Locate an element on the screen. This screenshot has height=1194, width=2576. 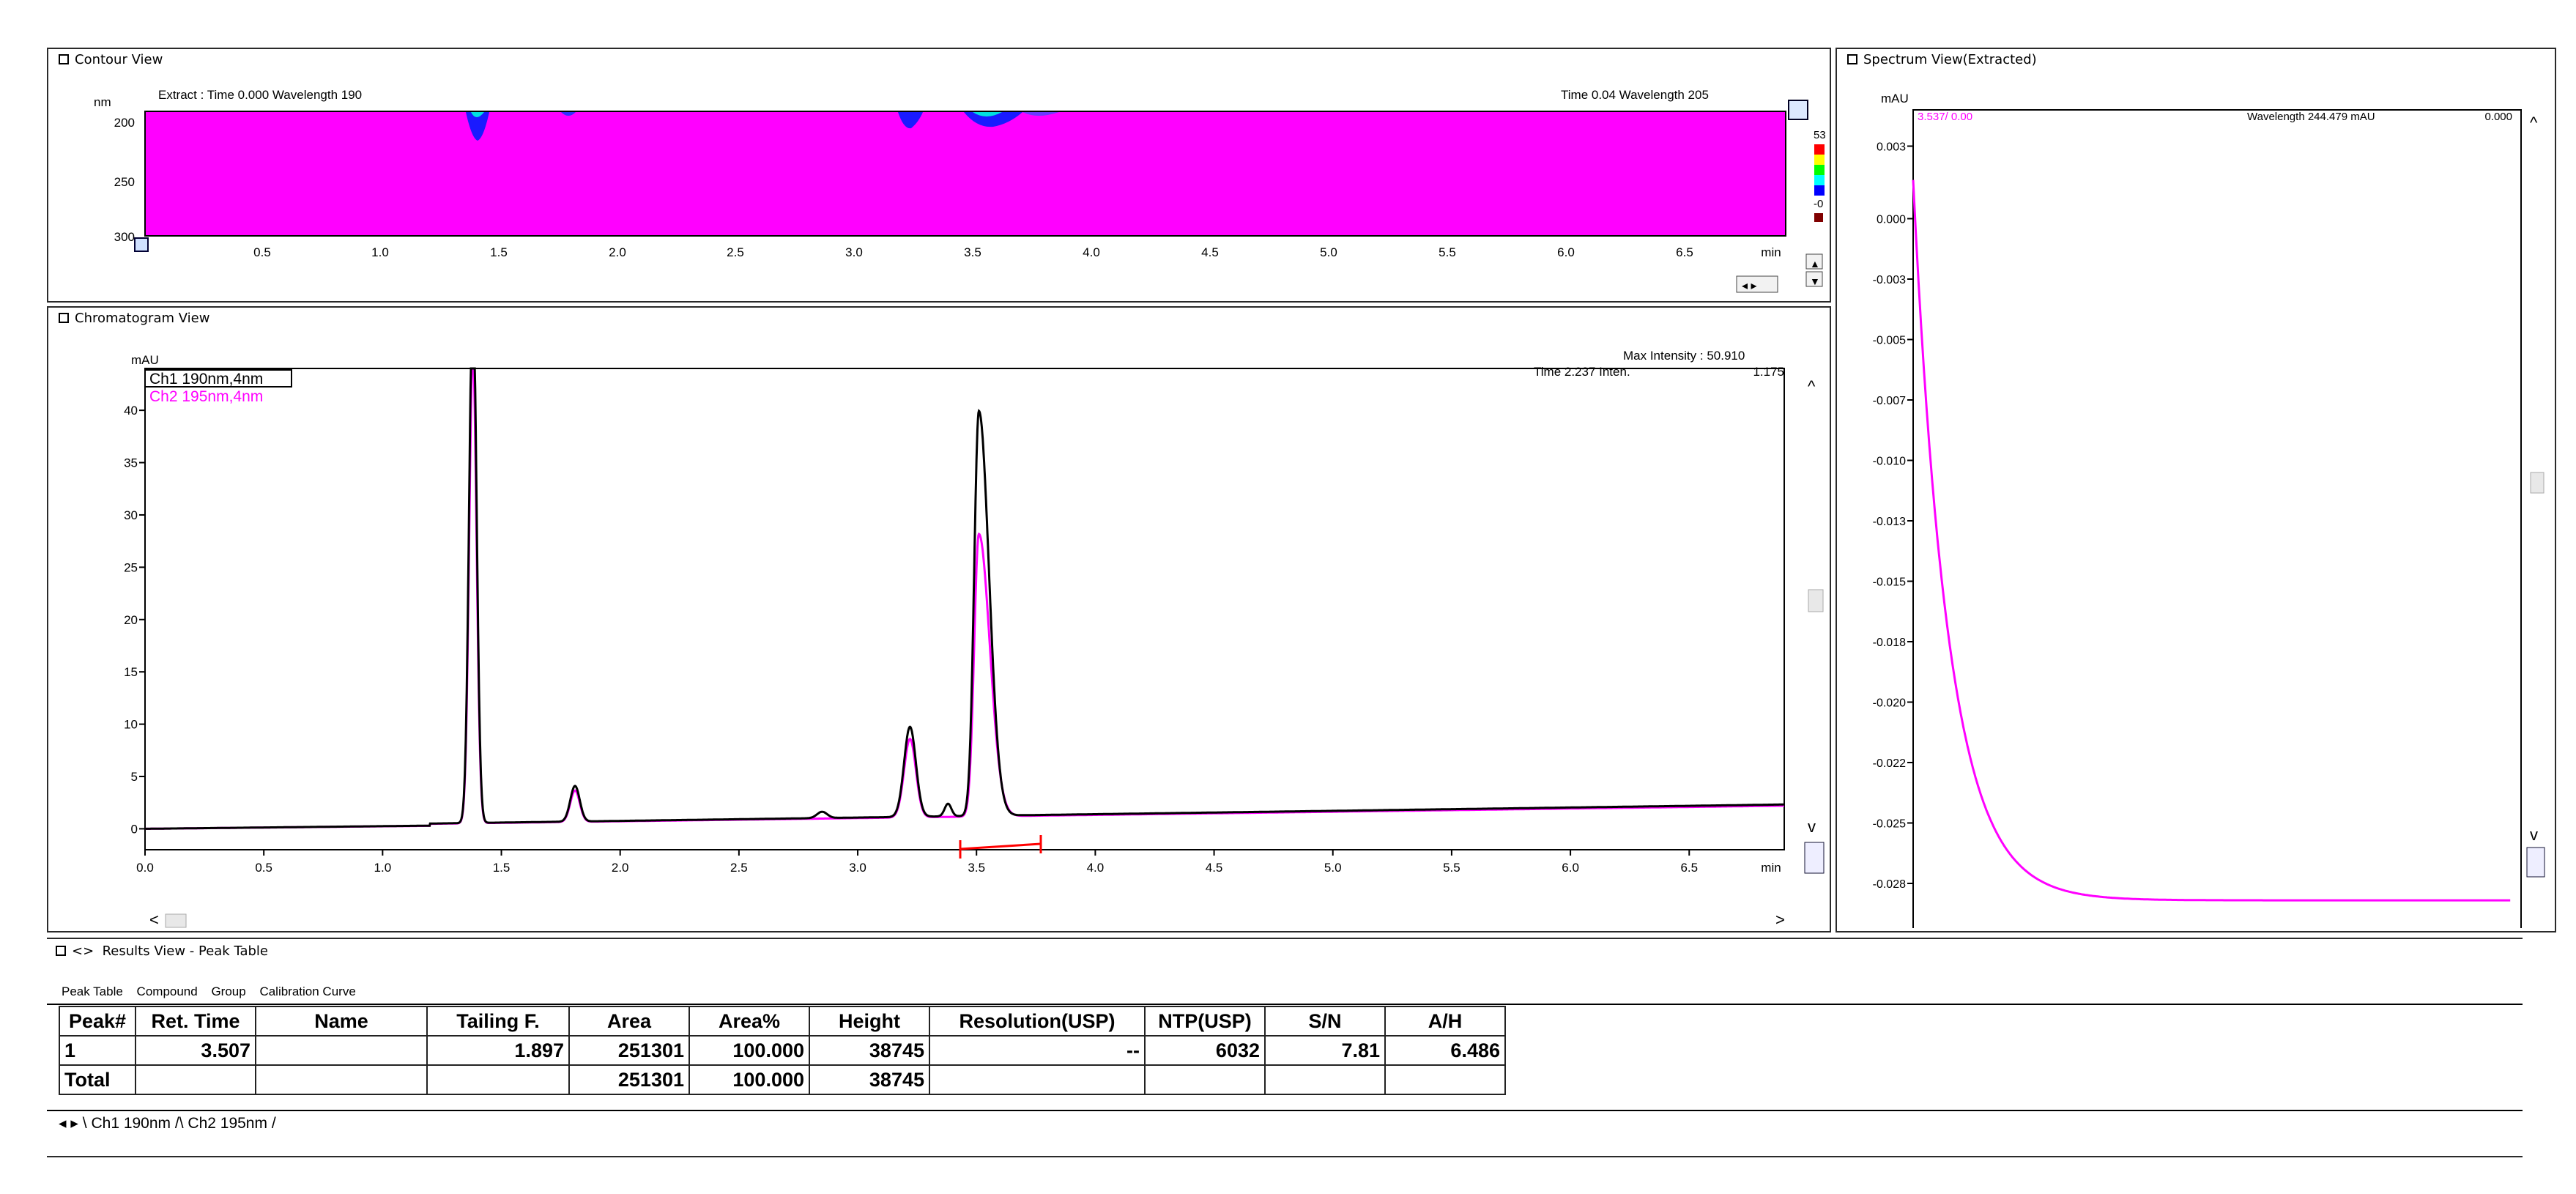
chrom-y-tick-label: 40 is located at coordinates (131, 411).